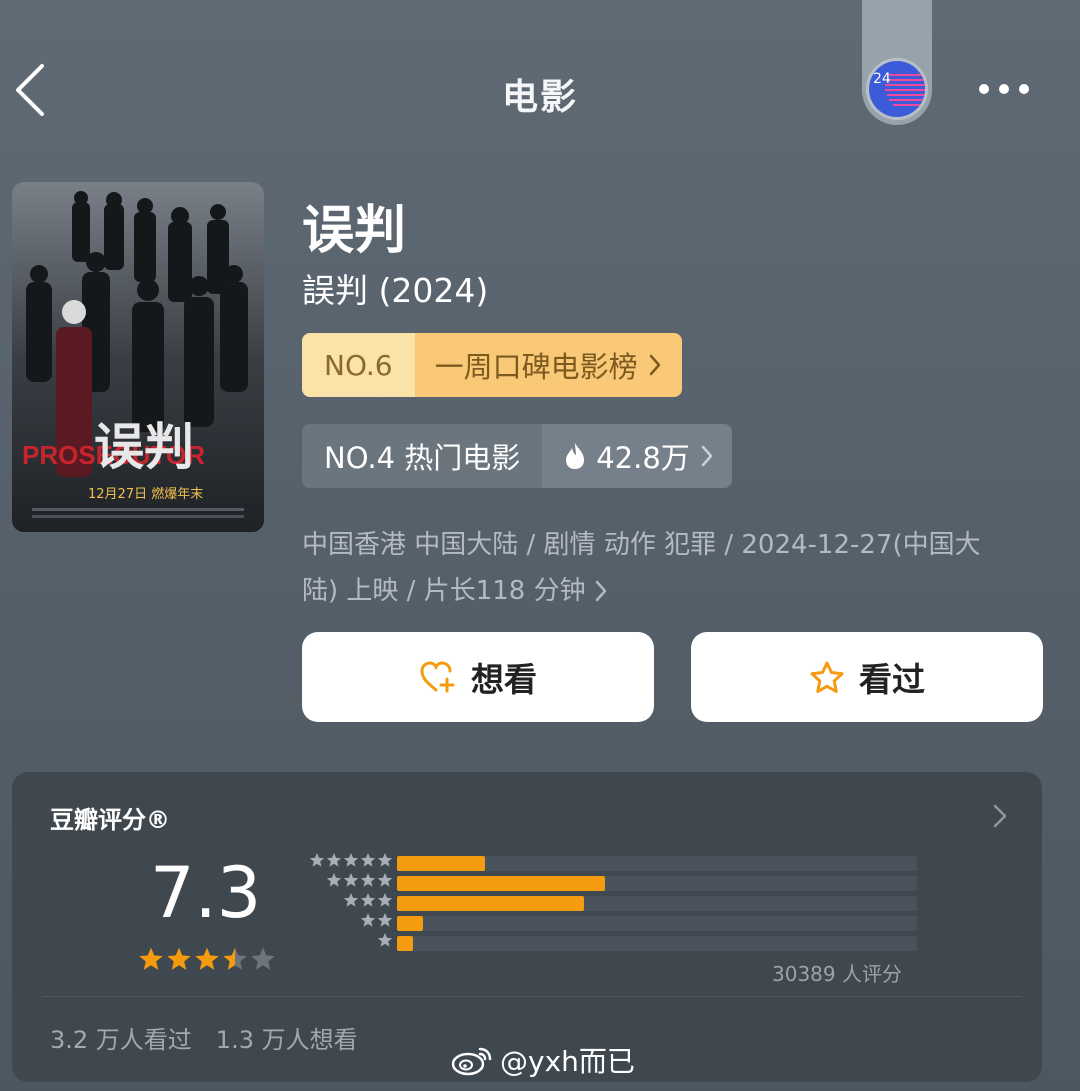 Image resolution: width=1080 pixels, height=1091 pixels. What do you see at coordinates (471, 1061) in the screenshot?
I see `weibo-logo-icon` at bounding box center [471, 1061].